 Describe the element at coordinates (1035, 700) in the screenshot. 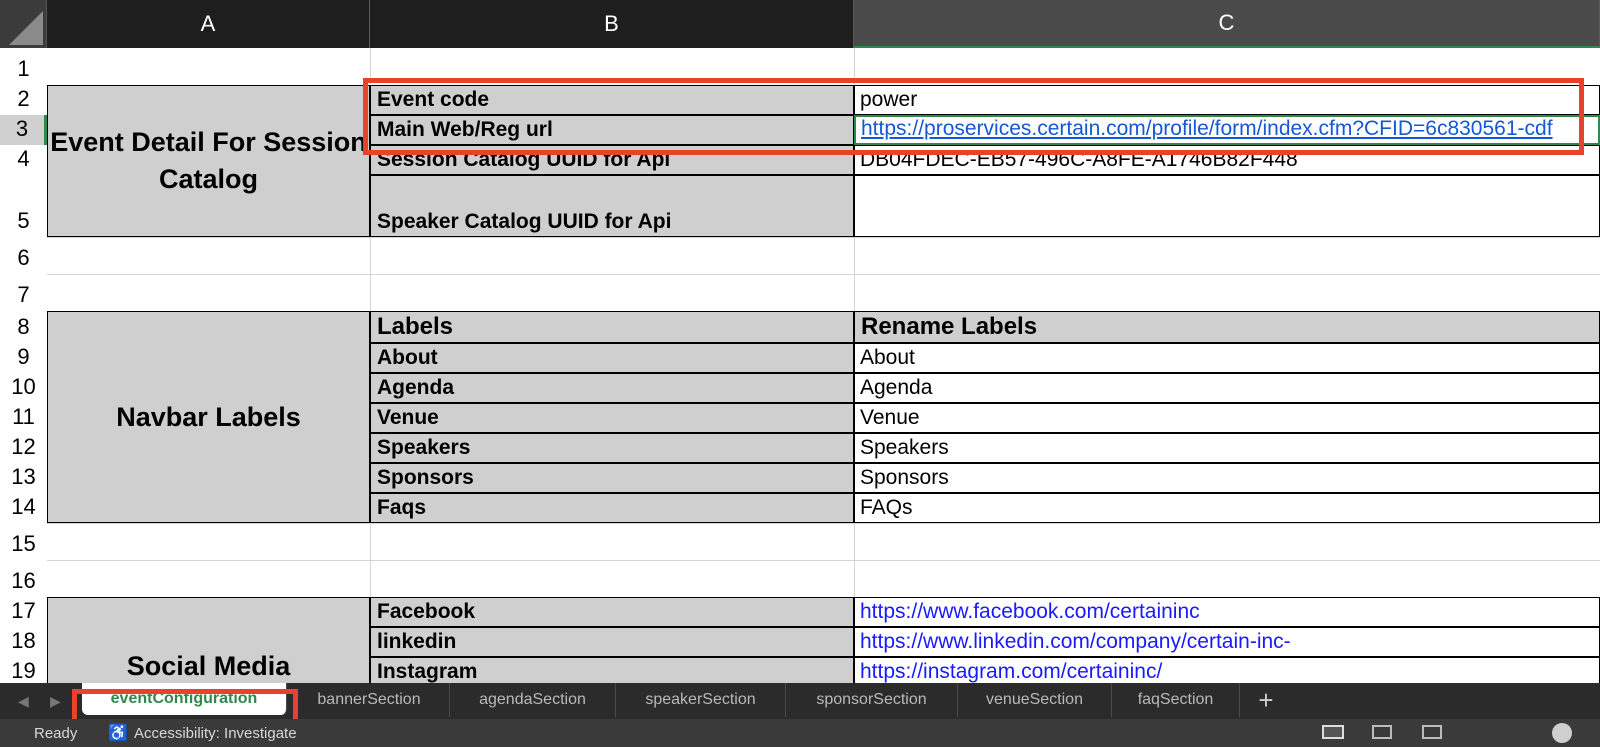

I see `sheet-tab-venuesection: venueSection` at that location.